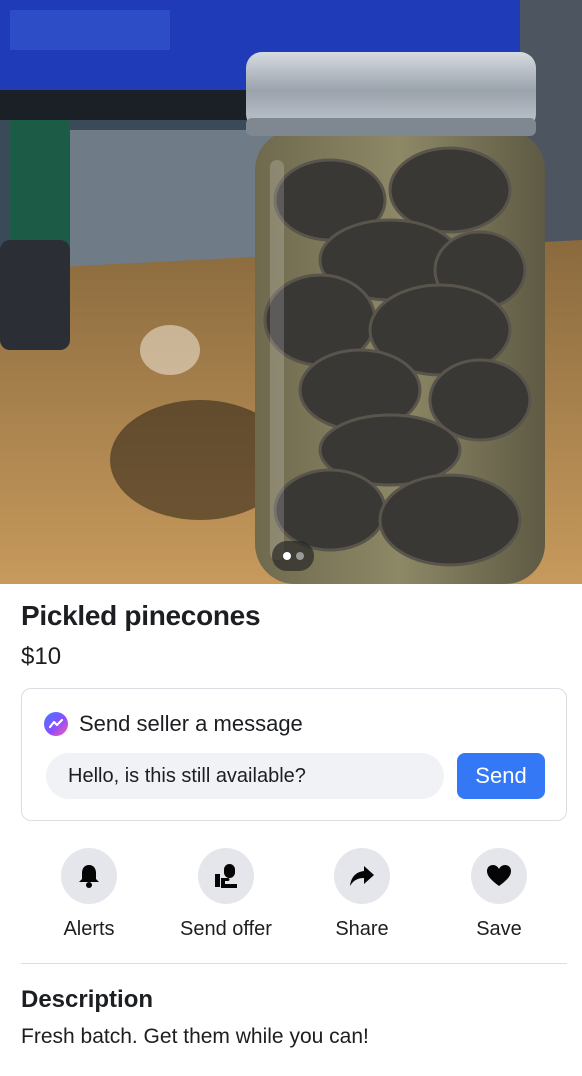 This screenshot has width=582, height=1076. Describe the element at coordinates (362, 876) in the screenshot. I see `share-icon` at that location.